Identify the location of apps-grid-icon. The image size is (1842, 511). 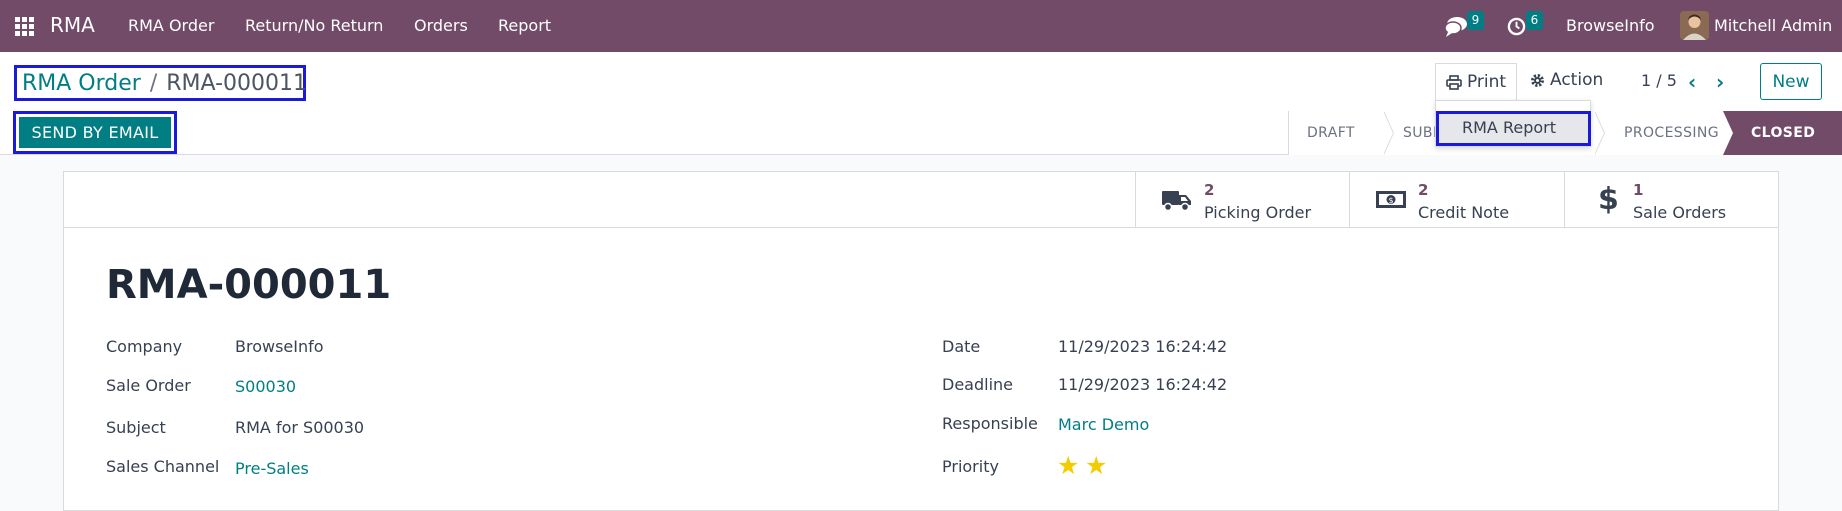
(24, 26).